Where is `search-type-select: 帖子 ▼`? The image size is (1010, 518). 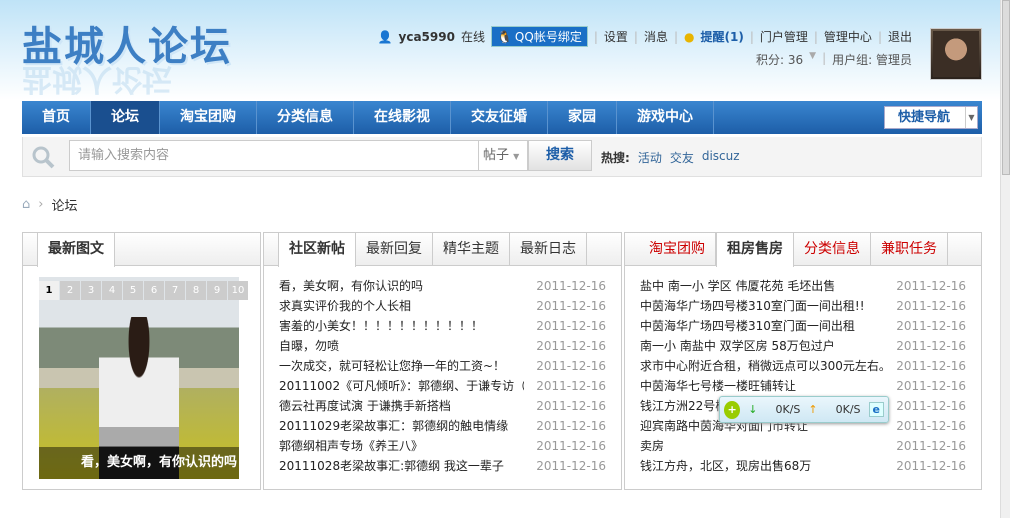
search-type-select: 帖子 ▼ is located at coordinates (503, 155).